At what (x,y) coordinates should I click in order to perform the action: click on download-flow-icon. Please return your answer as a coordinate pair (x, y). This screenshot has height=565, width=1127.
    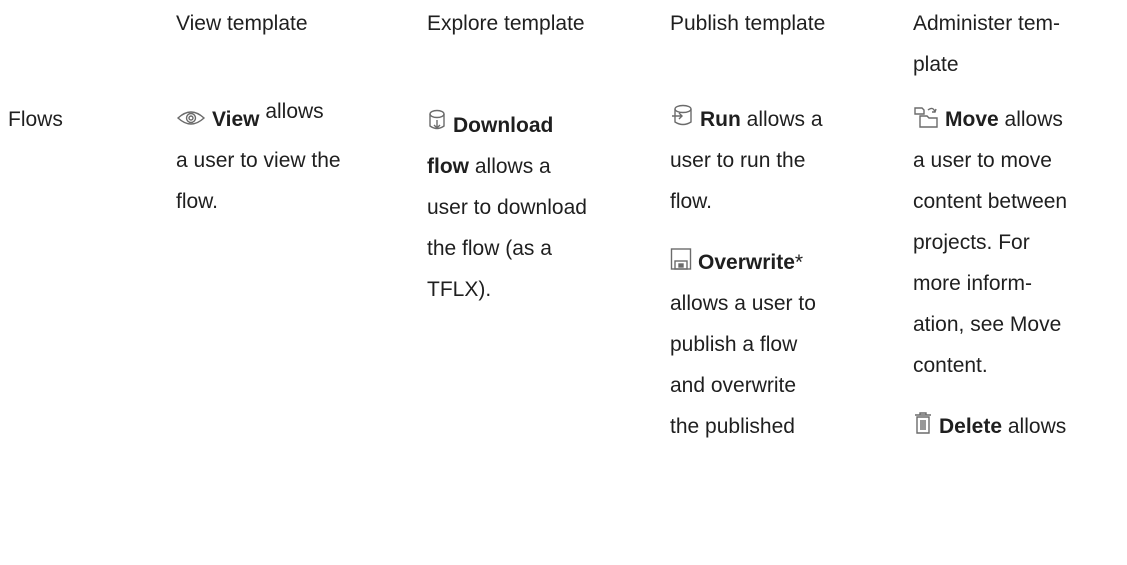
    Looking at the image, I should click on (437, 122).